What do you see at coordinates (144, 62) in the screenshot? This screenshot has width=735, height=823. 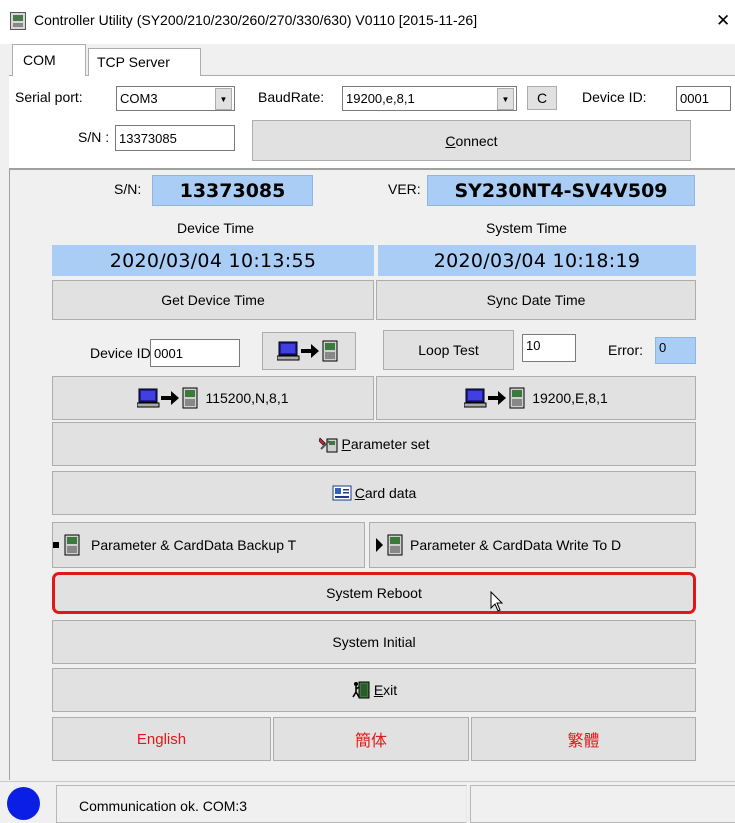 I see `tab-tcp-server: TCP Server` at bounding box center [144, 62].